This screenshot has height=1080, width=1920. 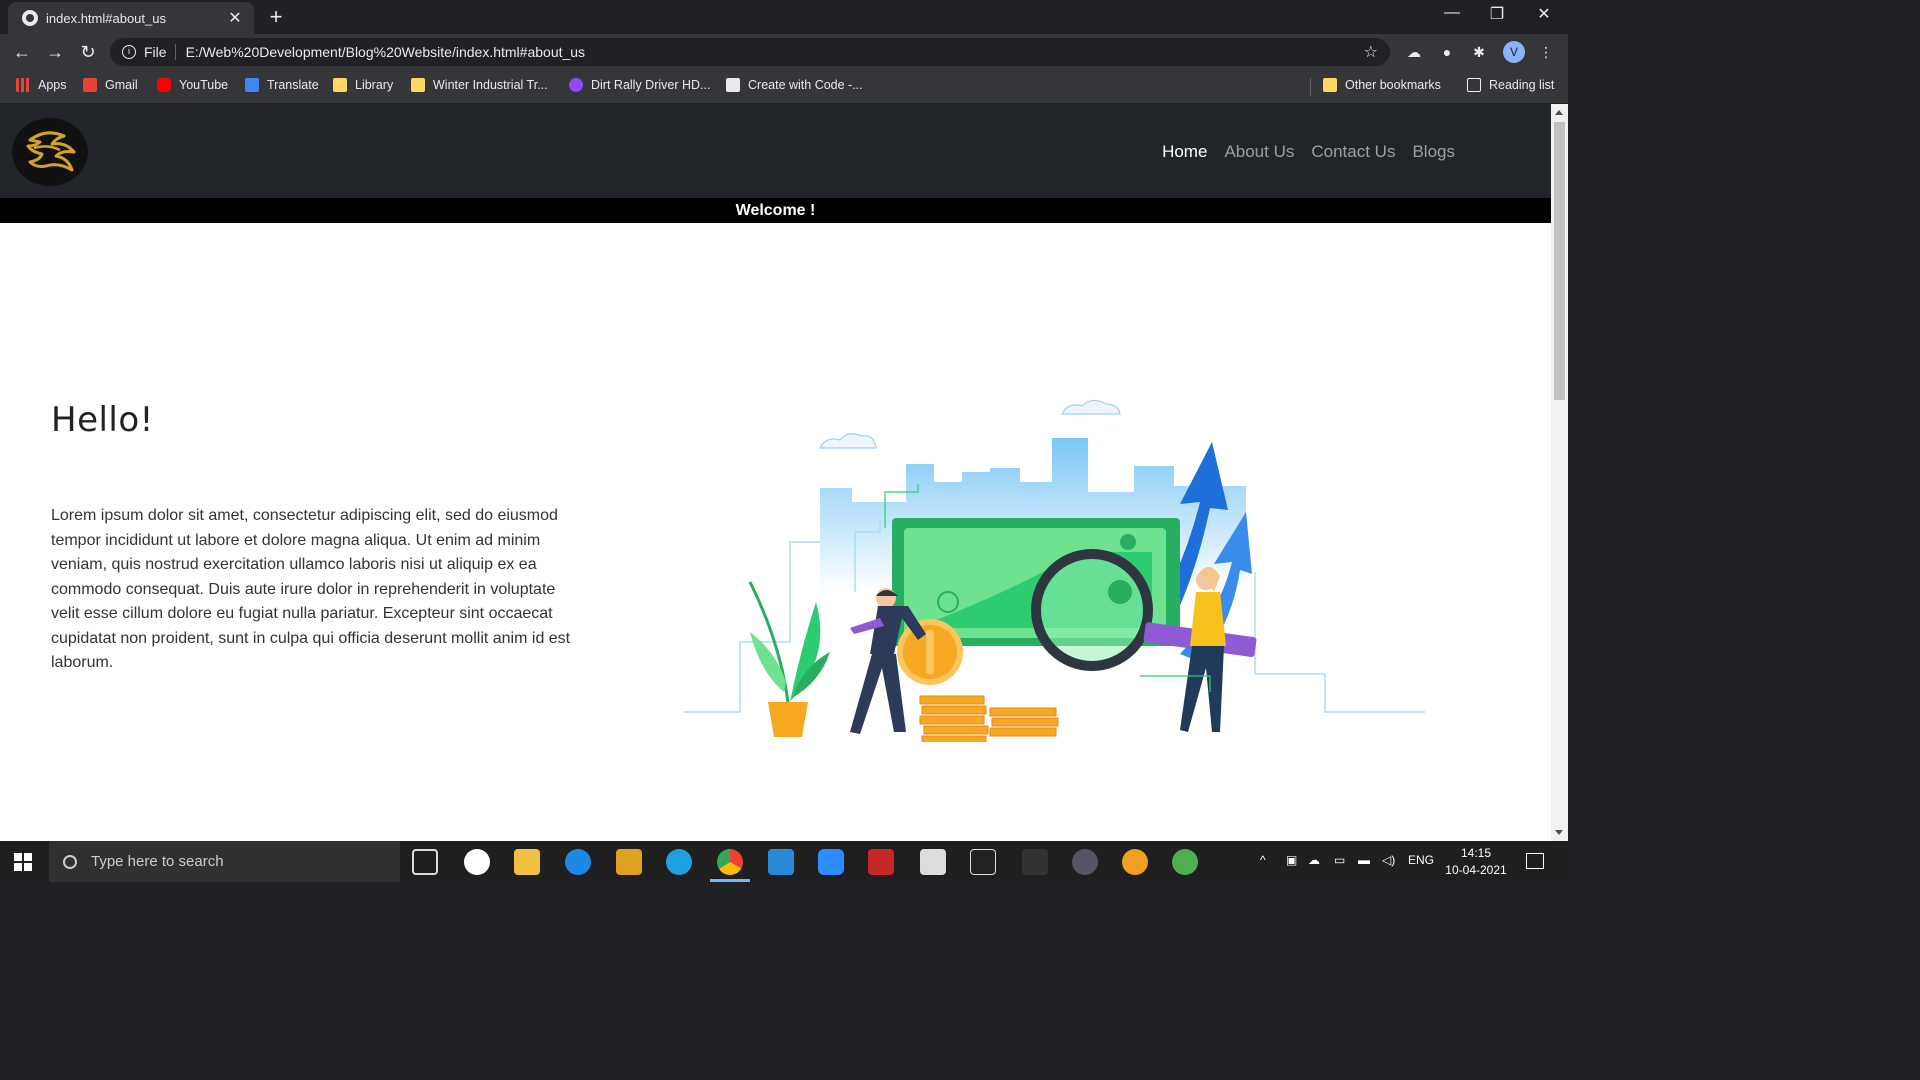 I want to click on nav-about-us-link: About Us, so click(x=1259, y=152).